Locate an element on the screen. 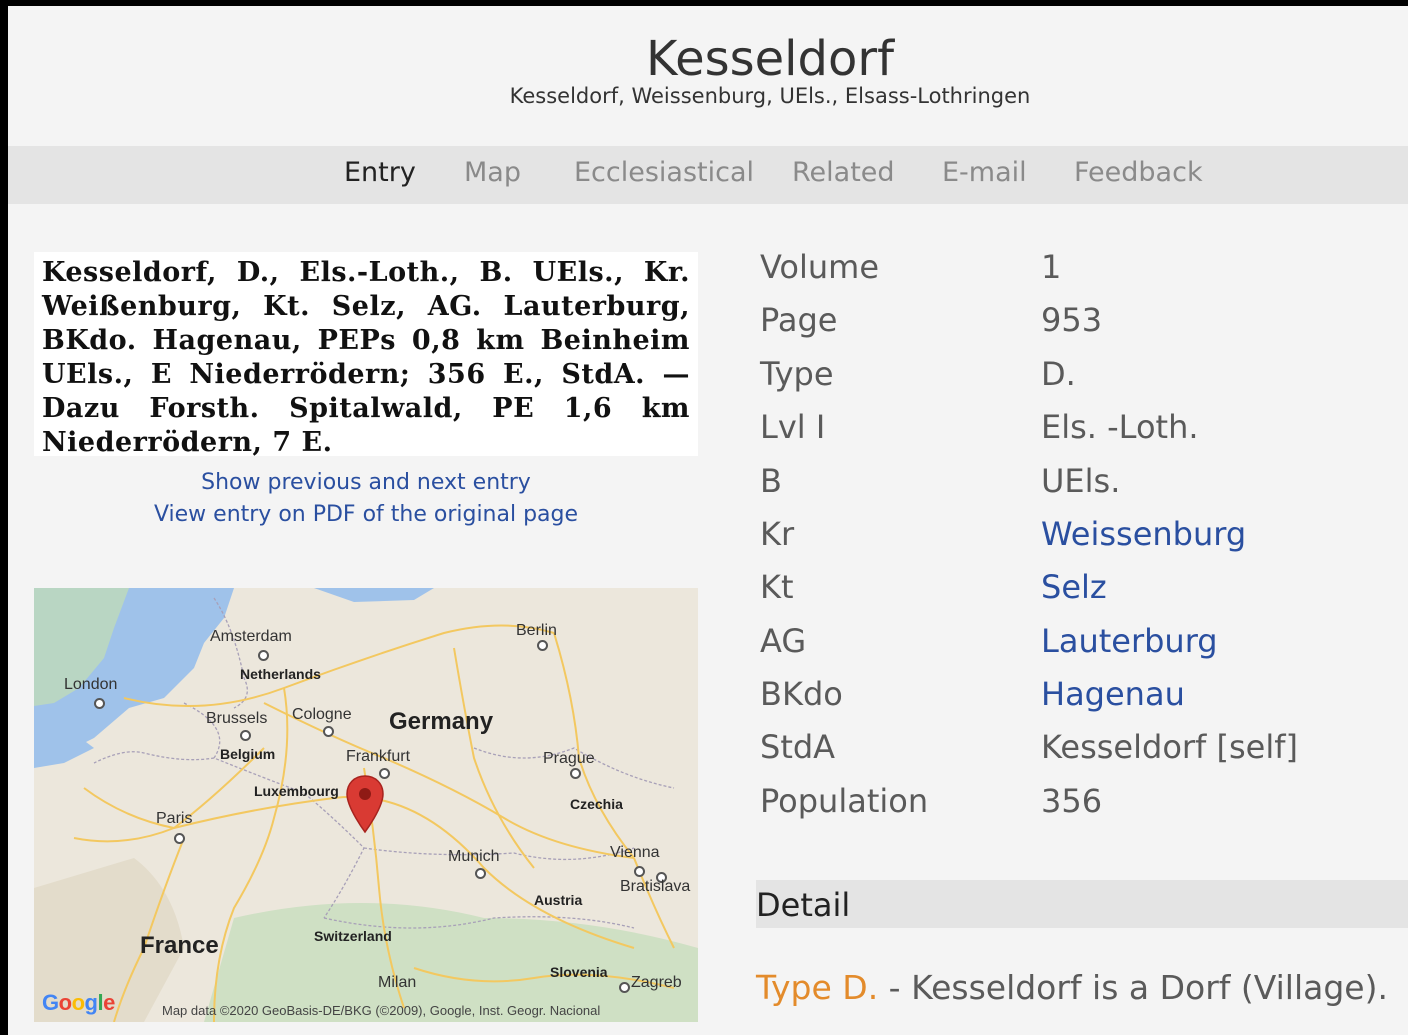 The height and width of the screenshot is (1035, 1408). vienna-dot is located at coordinates (639, 871).